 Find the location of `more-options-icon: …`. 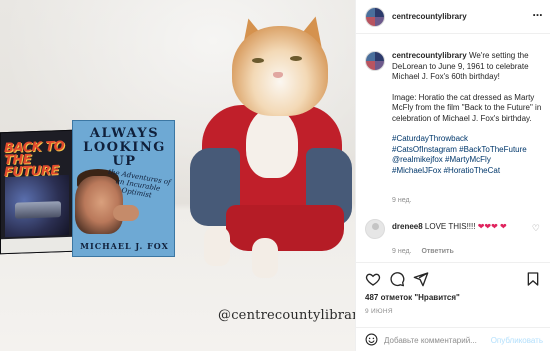

more-options-icon: … is located at coordinates (538, 13).